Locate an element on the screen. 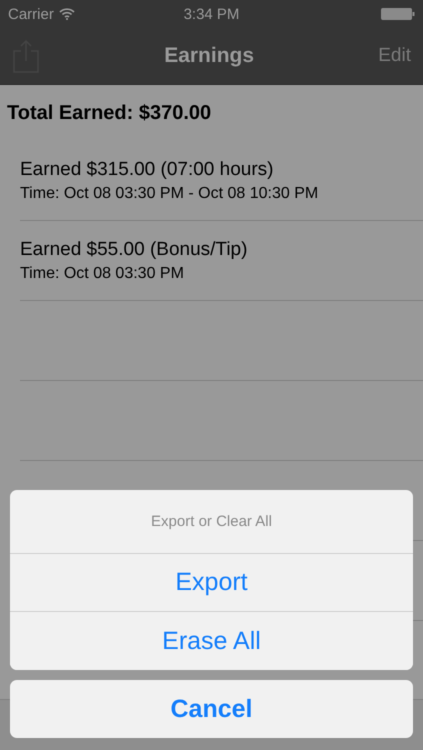 This screenshot has height=750, width=423. earning-row: Earned $315.00 (07:00 hours) Time: Oct 08 03:30 PM - Oct 08 10:30 PM is located at coordinates (221, 181).